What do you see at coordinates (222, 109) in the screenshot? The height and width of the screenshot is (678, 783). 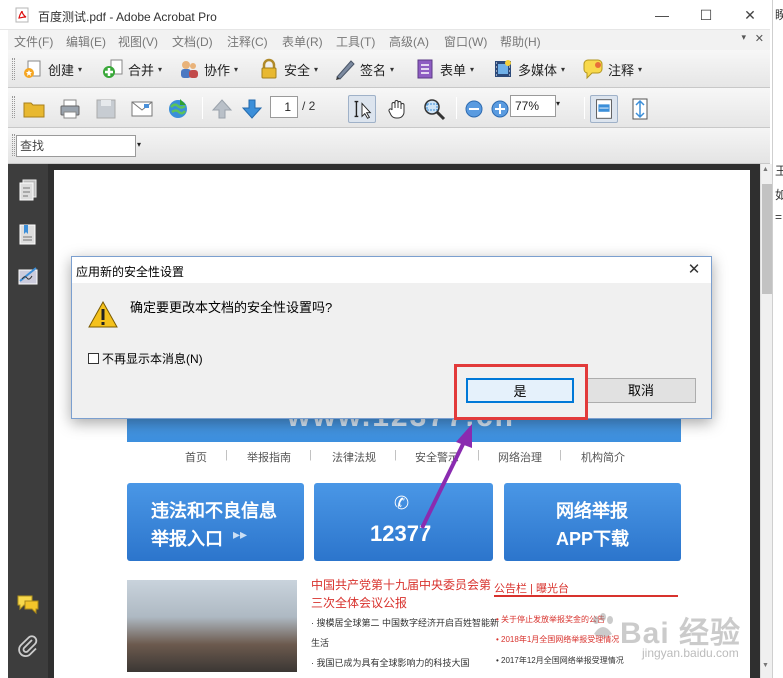 I see `previous-page-icon` at bounding box center [222, 109].